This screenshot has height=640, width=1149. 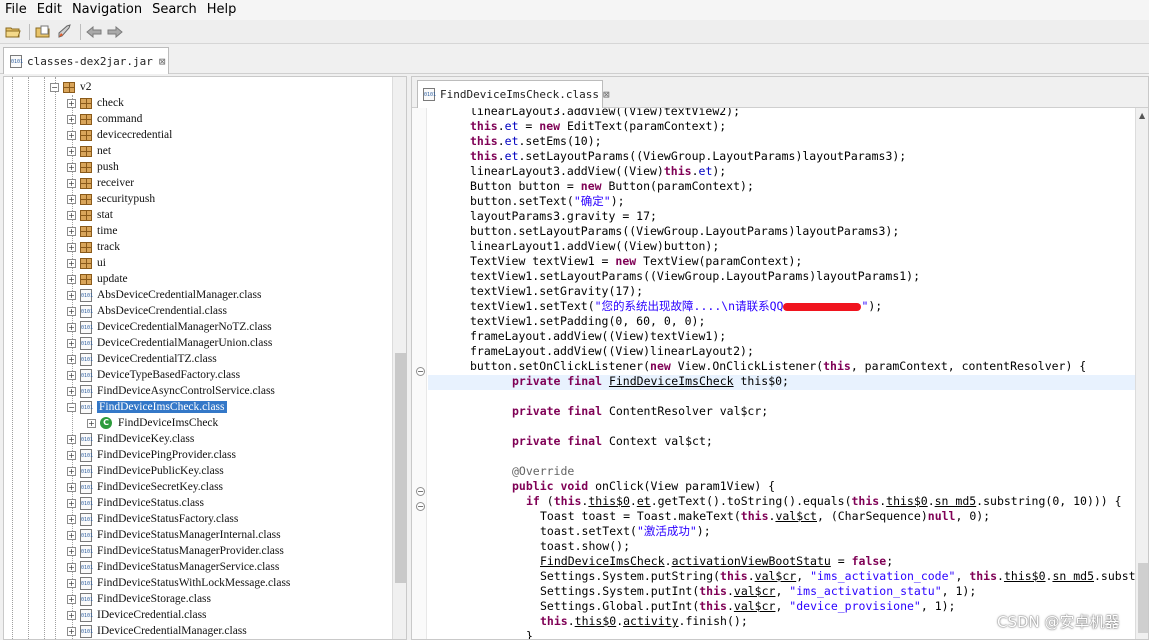 I want to click on tree-item-package: + net, so click(x=89, y=151).